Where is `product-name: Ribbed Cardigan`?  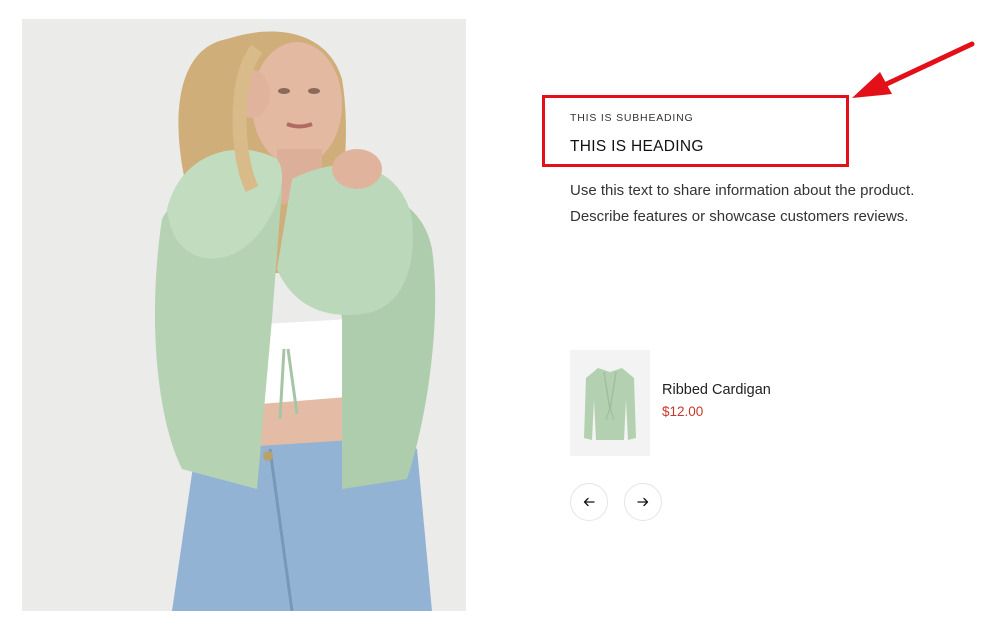 product-name: Ribbed Cardigan is located at coordinates (716, 390).